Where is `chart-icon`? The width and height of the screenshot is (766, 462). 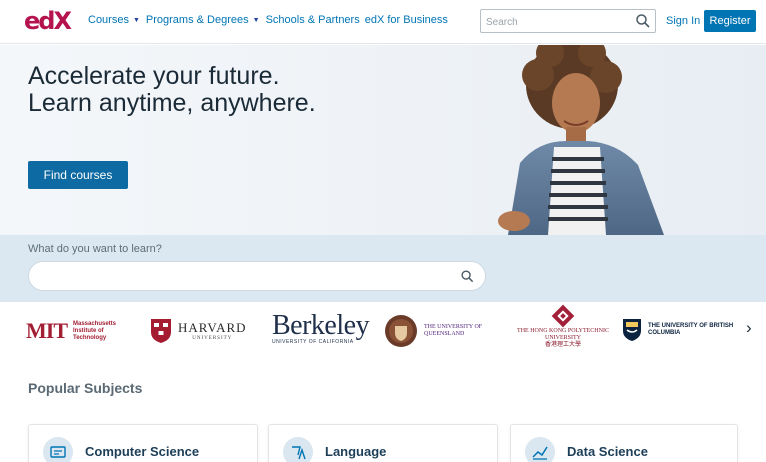
chart-icon is located at coordinates (540, 449).